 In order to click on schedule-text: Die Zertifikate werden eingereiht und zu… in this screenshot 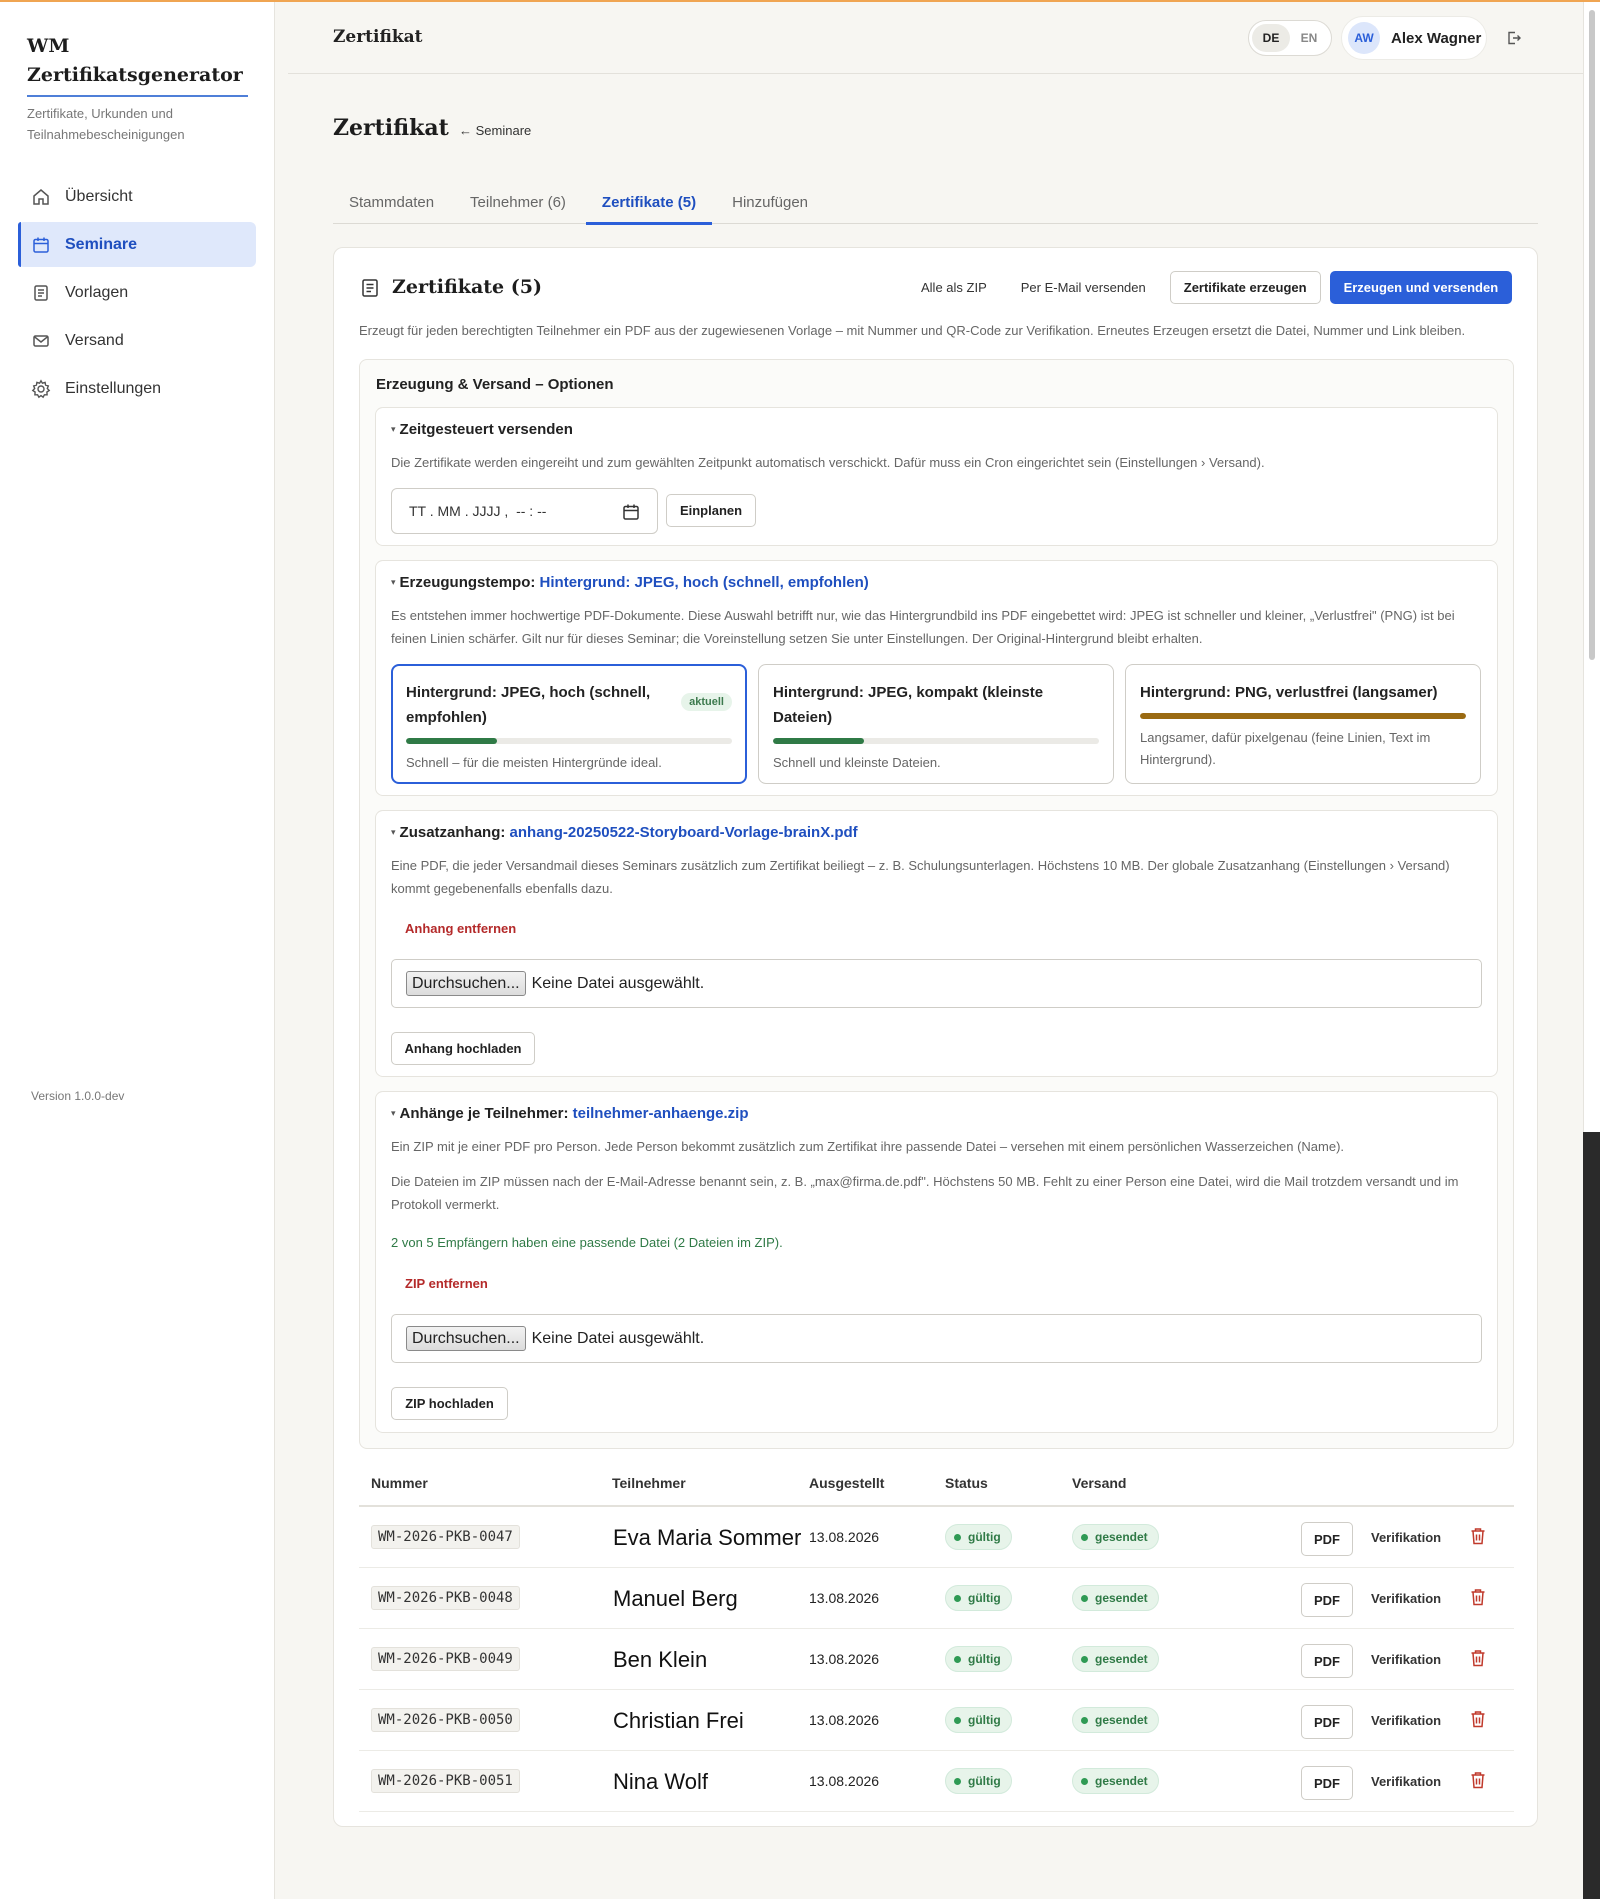, I will do `click(828, 462)`.